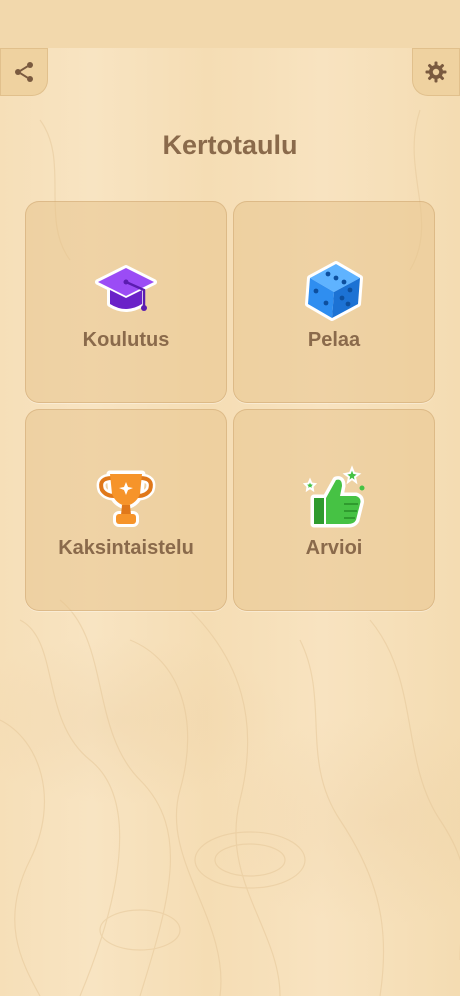  Describe the element at coordinates (230, 24) in the screenshot. I see `status-bar` at that location.